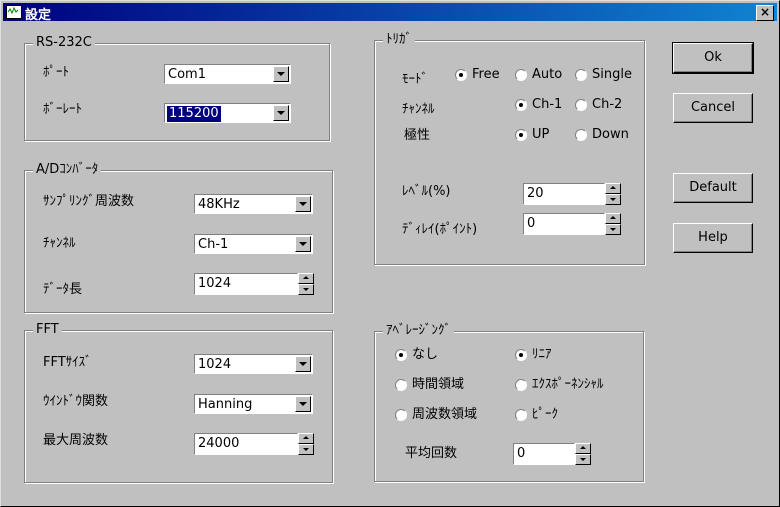  Describe the element at coordinates (89, 201) in the screenshot. I see `sampling-rate-label: ｻﾝﾌﾟﾘﾝｸﾞ周波数` at that location.